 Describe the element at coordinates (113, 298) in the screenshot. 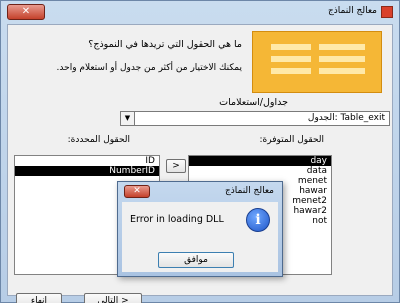

I see `next-button: التالي >` at that location.